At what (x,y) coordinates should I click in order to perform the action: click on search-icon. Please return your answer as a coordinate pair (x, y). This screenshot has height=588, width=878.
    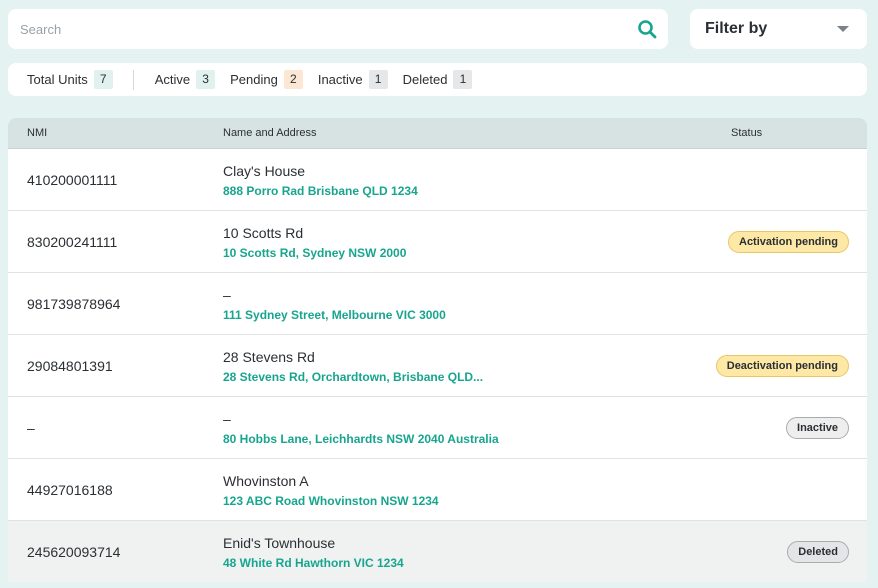
    Looking at the image, I should click on (647, 29).